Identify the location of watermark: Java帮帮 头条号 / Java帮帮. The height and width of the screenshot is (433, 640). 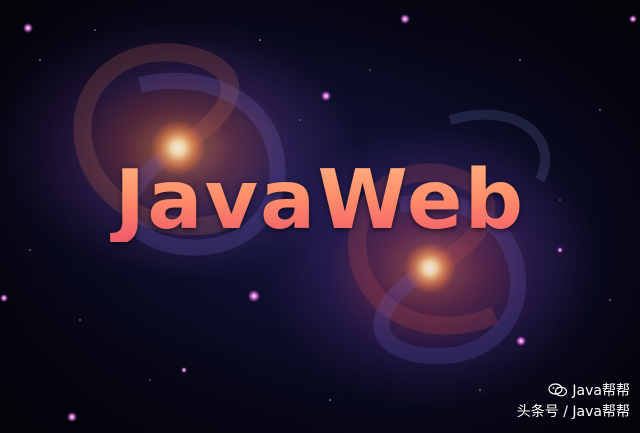
(555, 401).